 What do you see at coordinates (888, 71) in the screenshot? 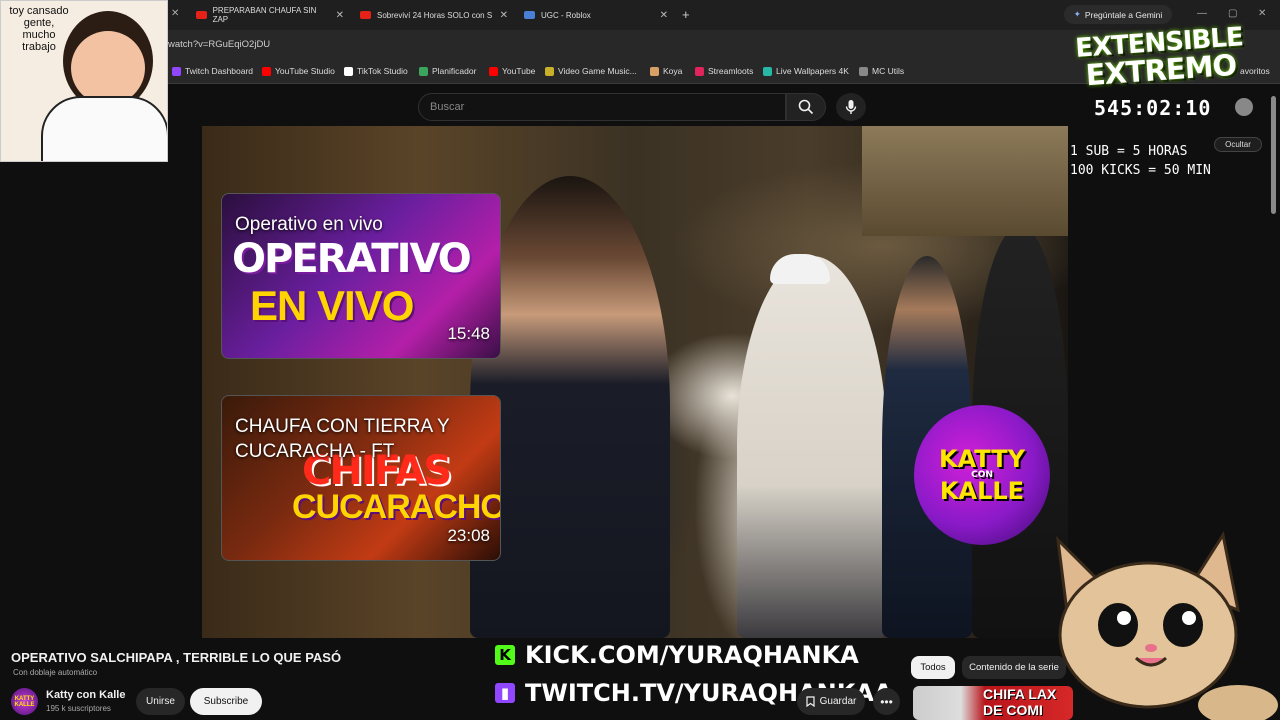
I see `bookmark-label: MC Utils` at bounding box center [888, 71].